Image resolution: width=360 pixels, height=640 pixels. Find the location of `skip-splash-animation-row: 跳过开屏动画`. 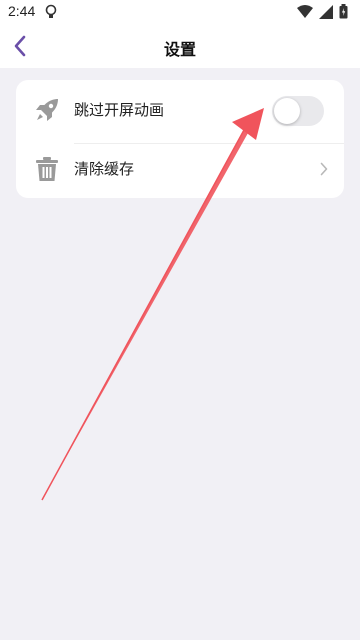

skip-splash-animation-row: 跳过开屏动画 is located at coordinates (180, 109).